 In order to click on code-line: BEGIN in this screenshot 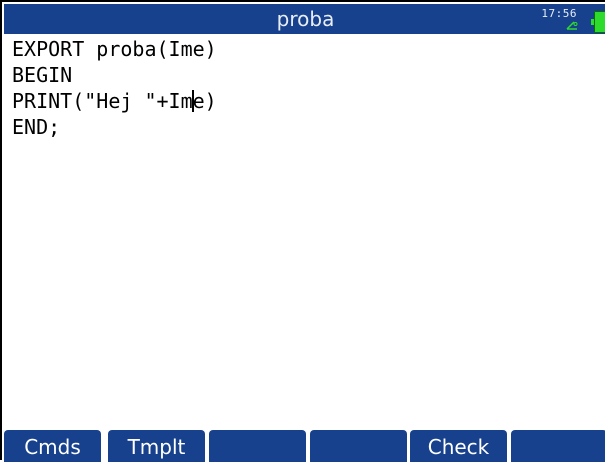, I will do `click(307, 75)`.